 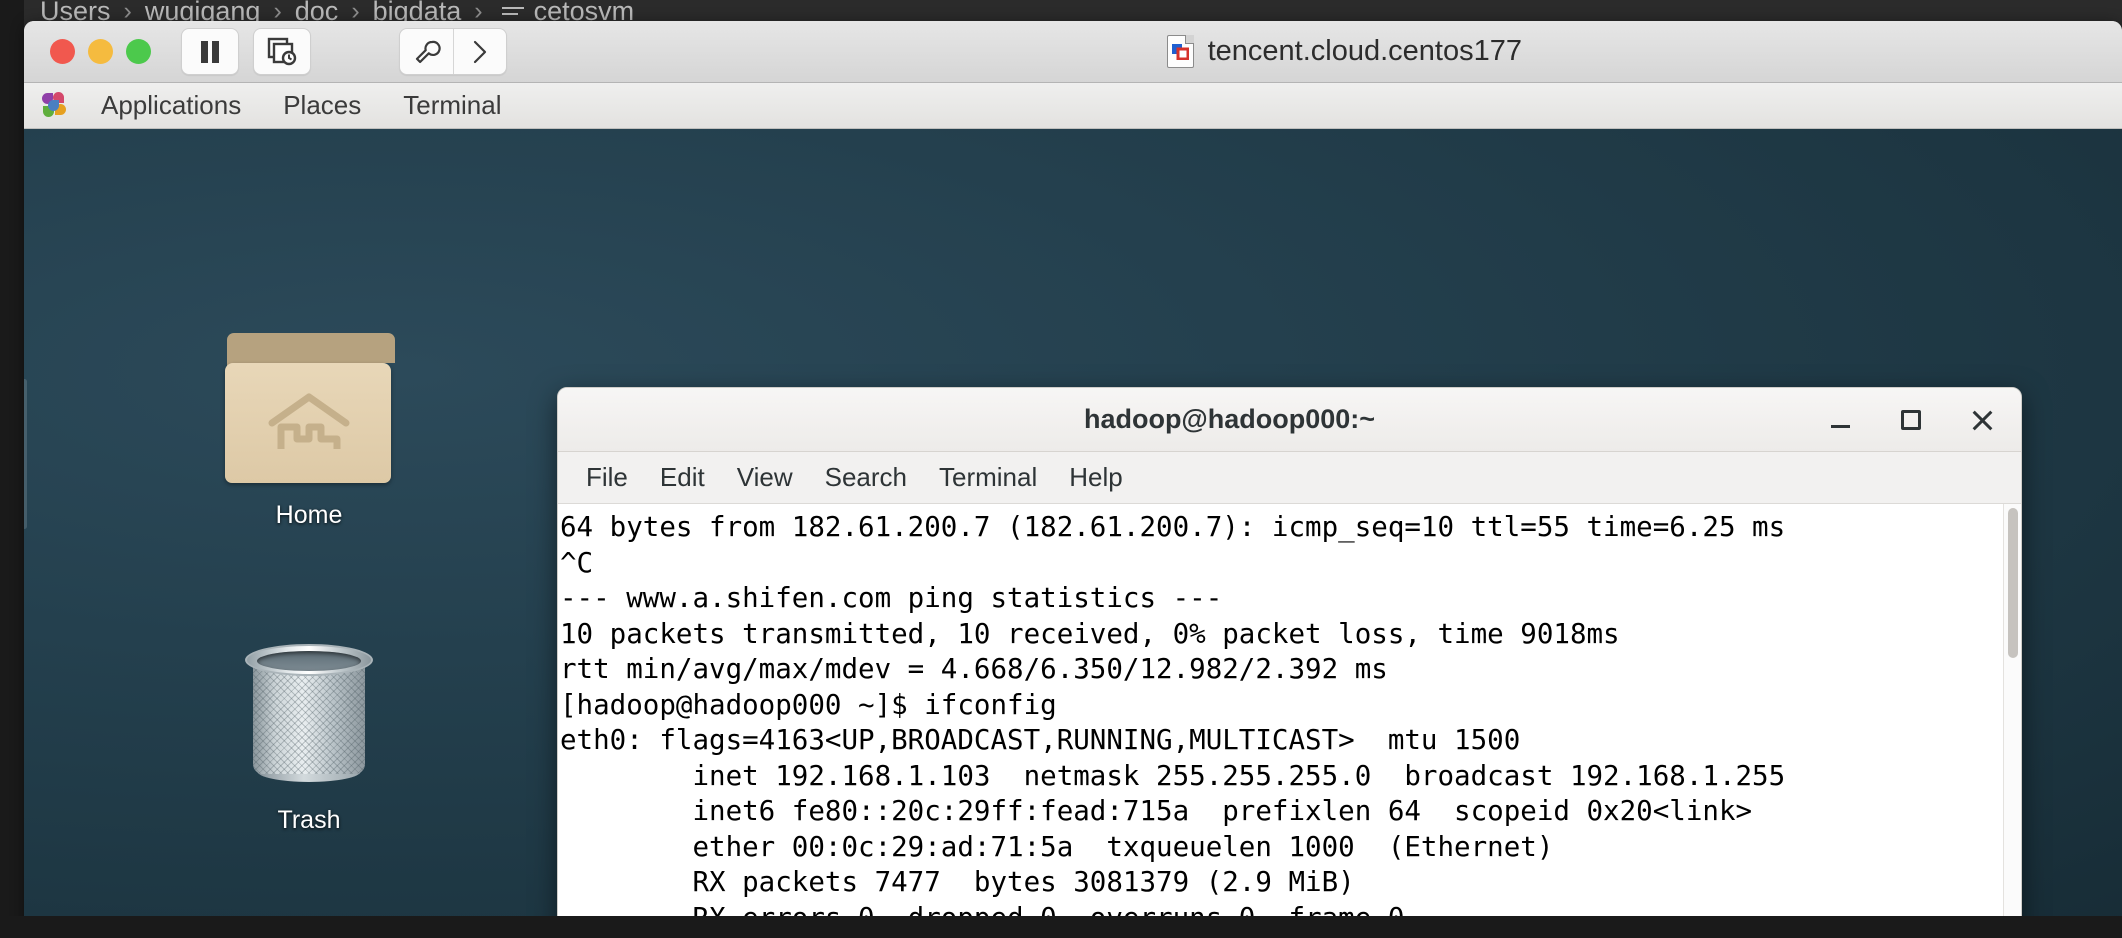 What do you see at coordinates (765, 477) in the screenshot?
I see `terminal-menu-view: View` at bounding box center [765, 477].